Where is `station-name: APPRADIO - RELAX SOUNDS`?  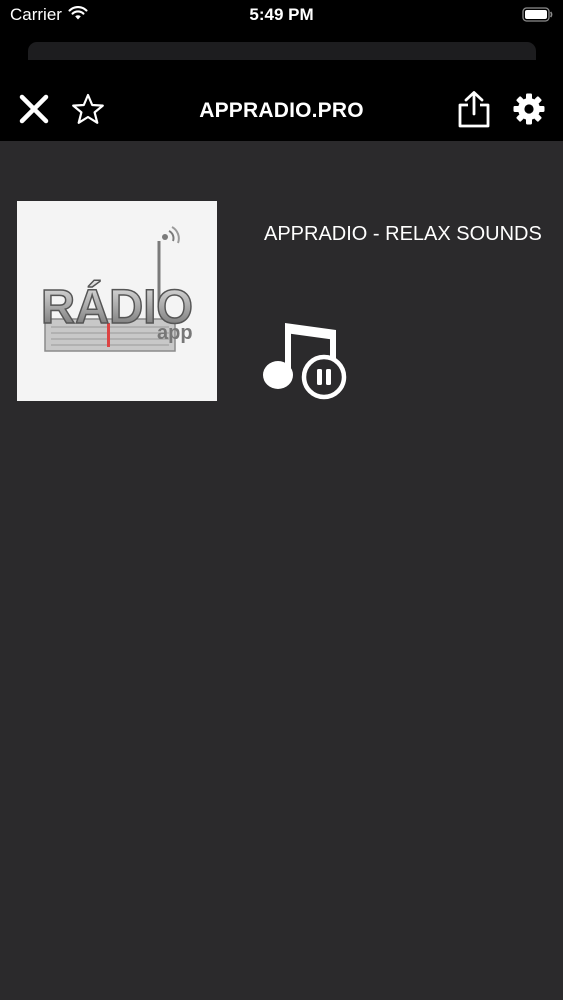
station-name: APPRADIO - RELAX SOUNDS is located at coordinates (403, 234).